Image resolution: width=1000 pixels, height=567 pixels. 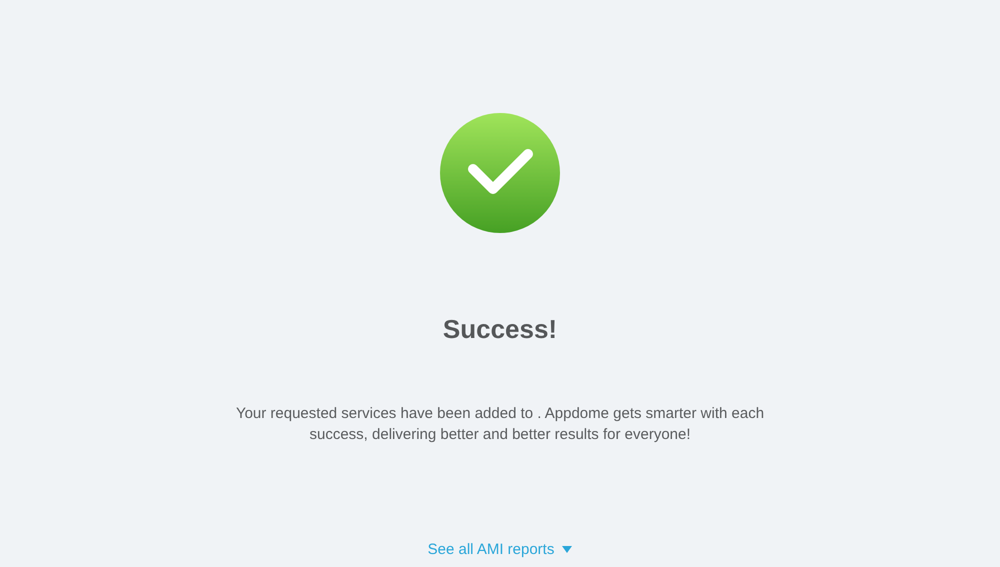 I want to click on status-title: Success!, so click(x=500, y=329).